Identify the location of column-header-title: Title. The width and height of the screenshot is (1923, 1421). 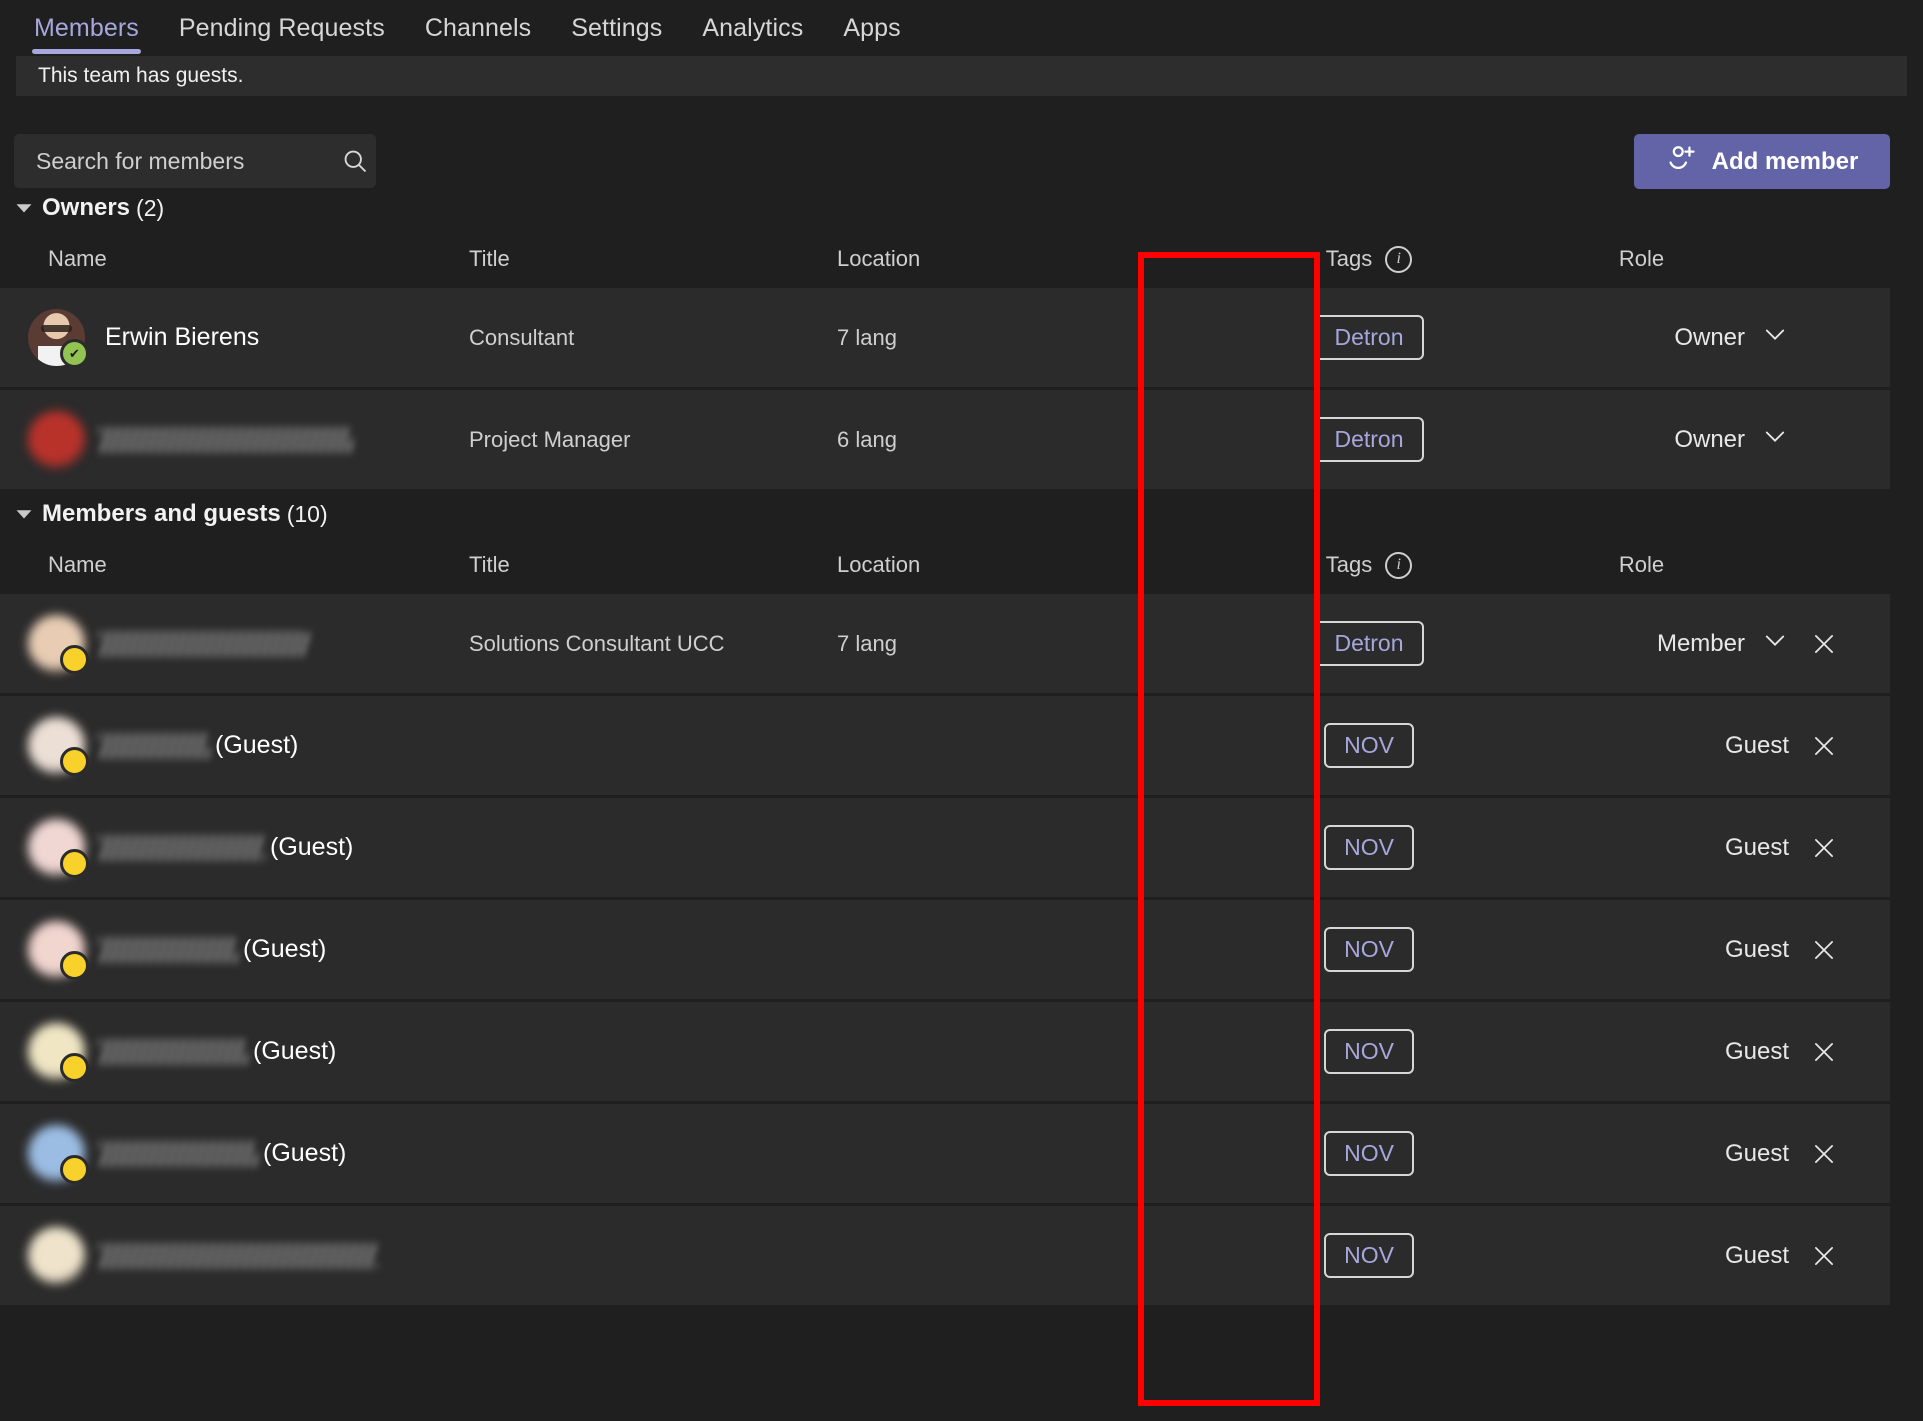
(489, 564).